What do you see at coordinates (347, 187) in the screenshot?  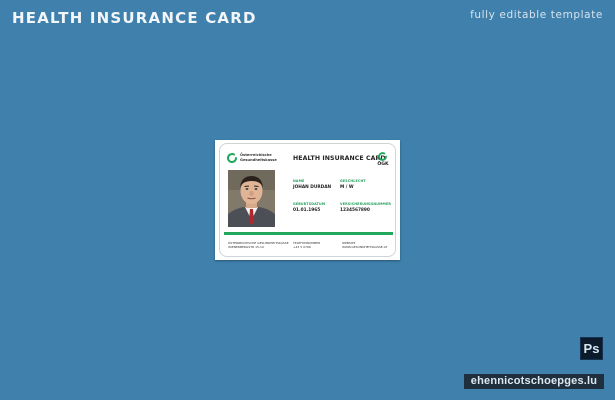 I see `gender-value: M / W` at bounding box center [347, 187].